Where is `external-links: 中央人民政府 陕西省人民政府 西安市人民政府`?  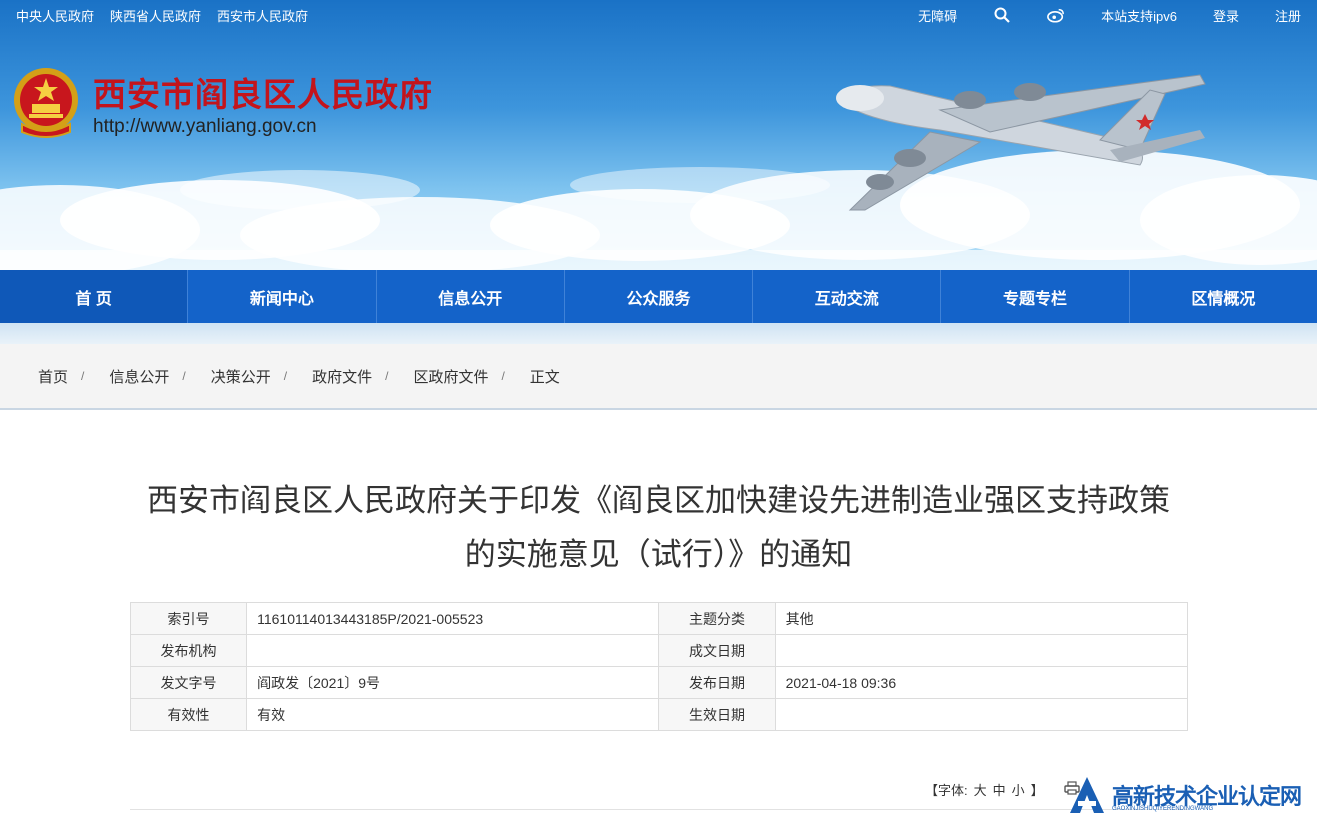 external-links: 中央人民政府 陕西省人民政府 西安市人民政府 is located at coordinates (162, 15).